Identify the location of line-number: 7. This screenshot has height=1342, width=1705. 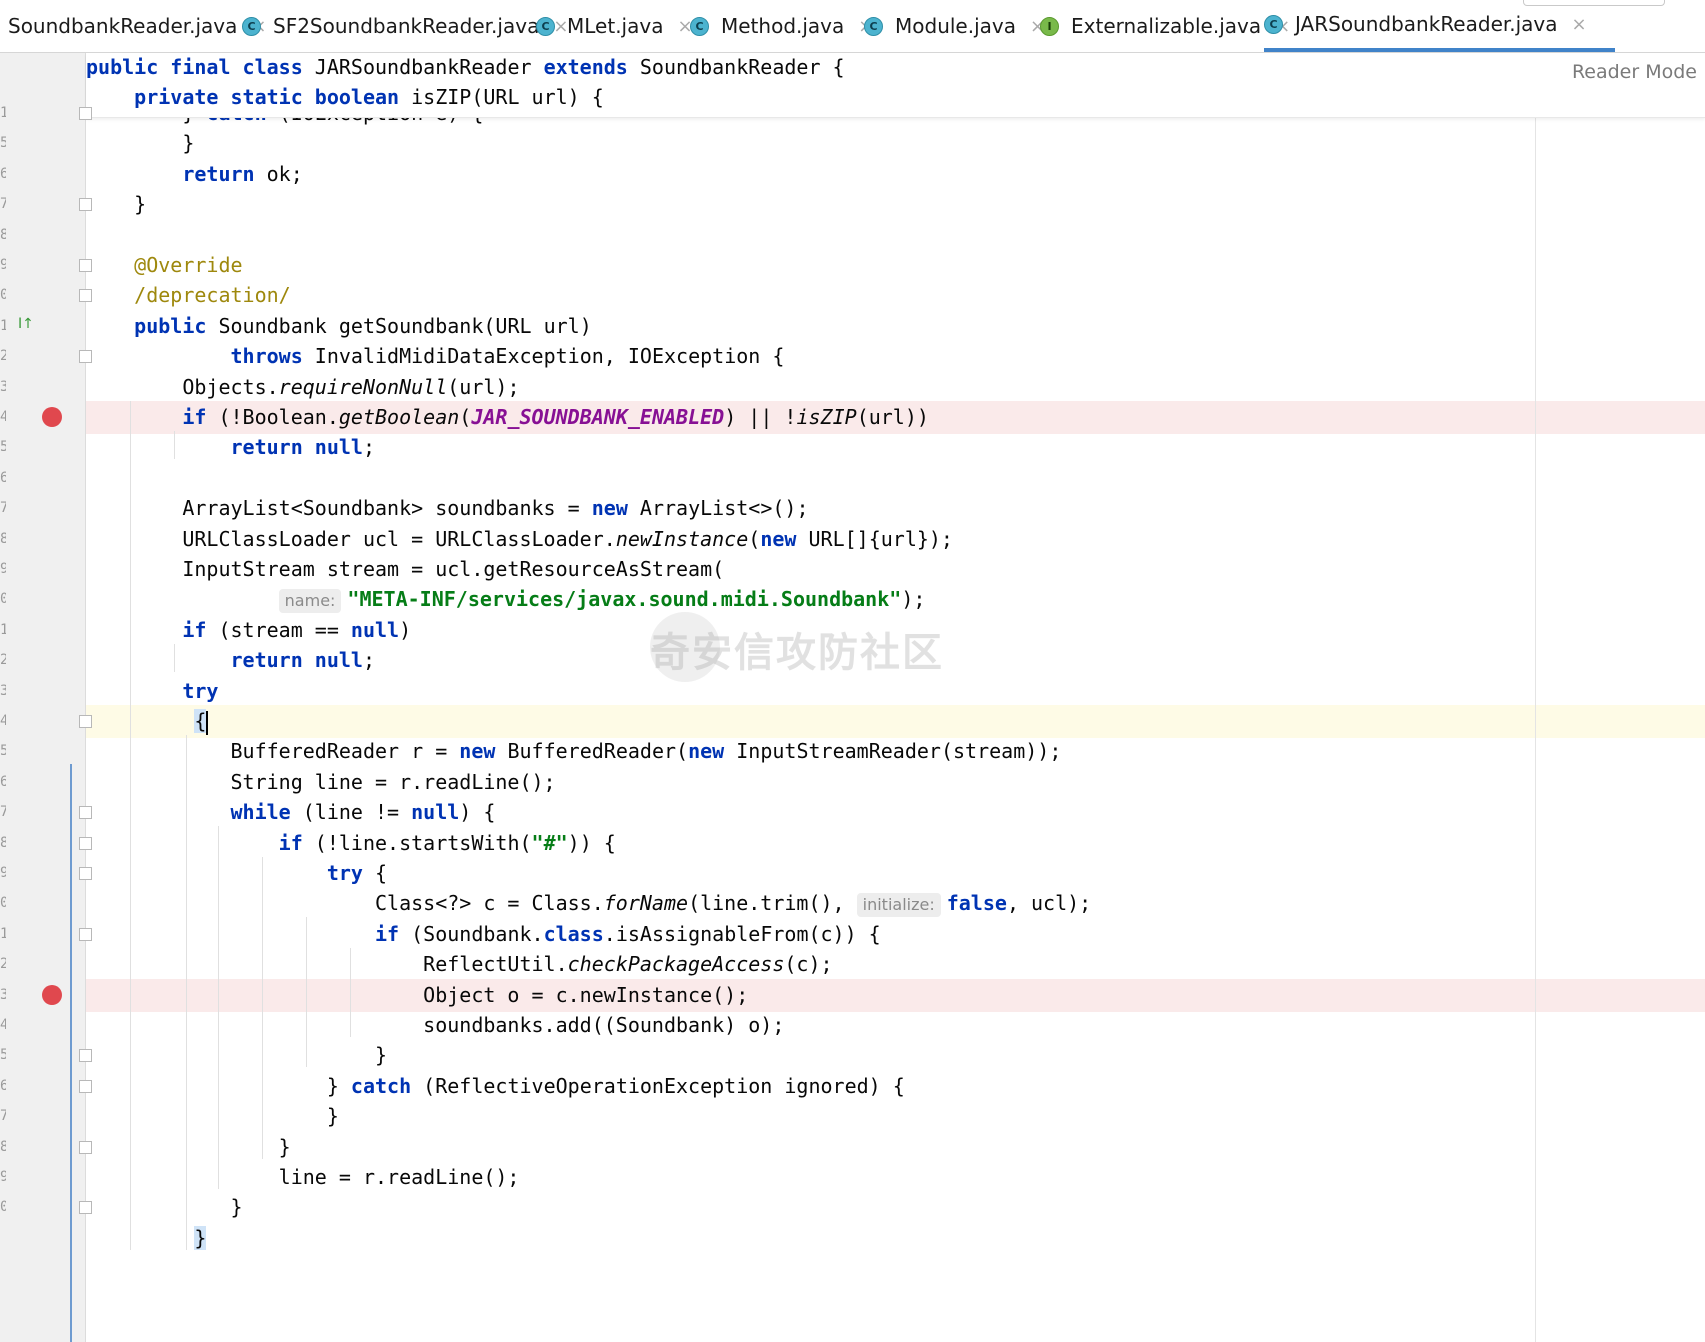
(3, 812).